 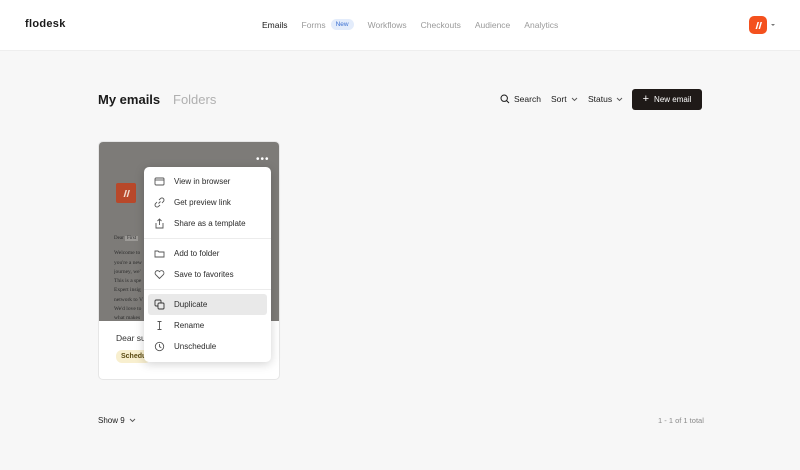 I want to click on search-label: Search, so click(x=527, y=99).